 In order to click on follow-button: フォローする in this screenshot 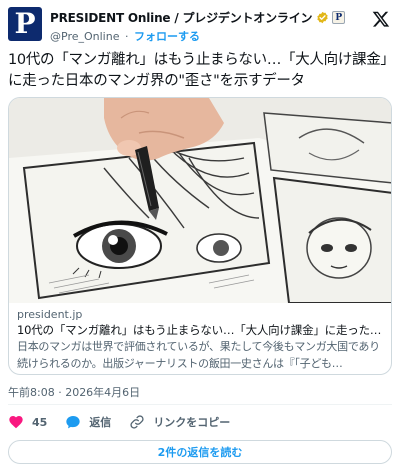, I will do `click(167, 36)`.